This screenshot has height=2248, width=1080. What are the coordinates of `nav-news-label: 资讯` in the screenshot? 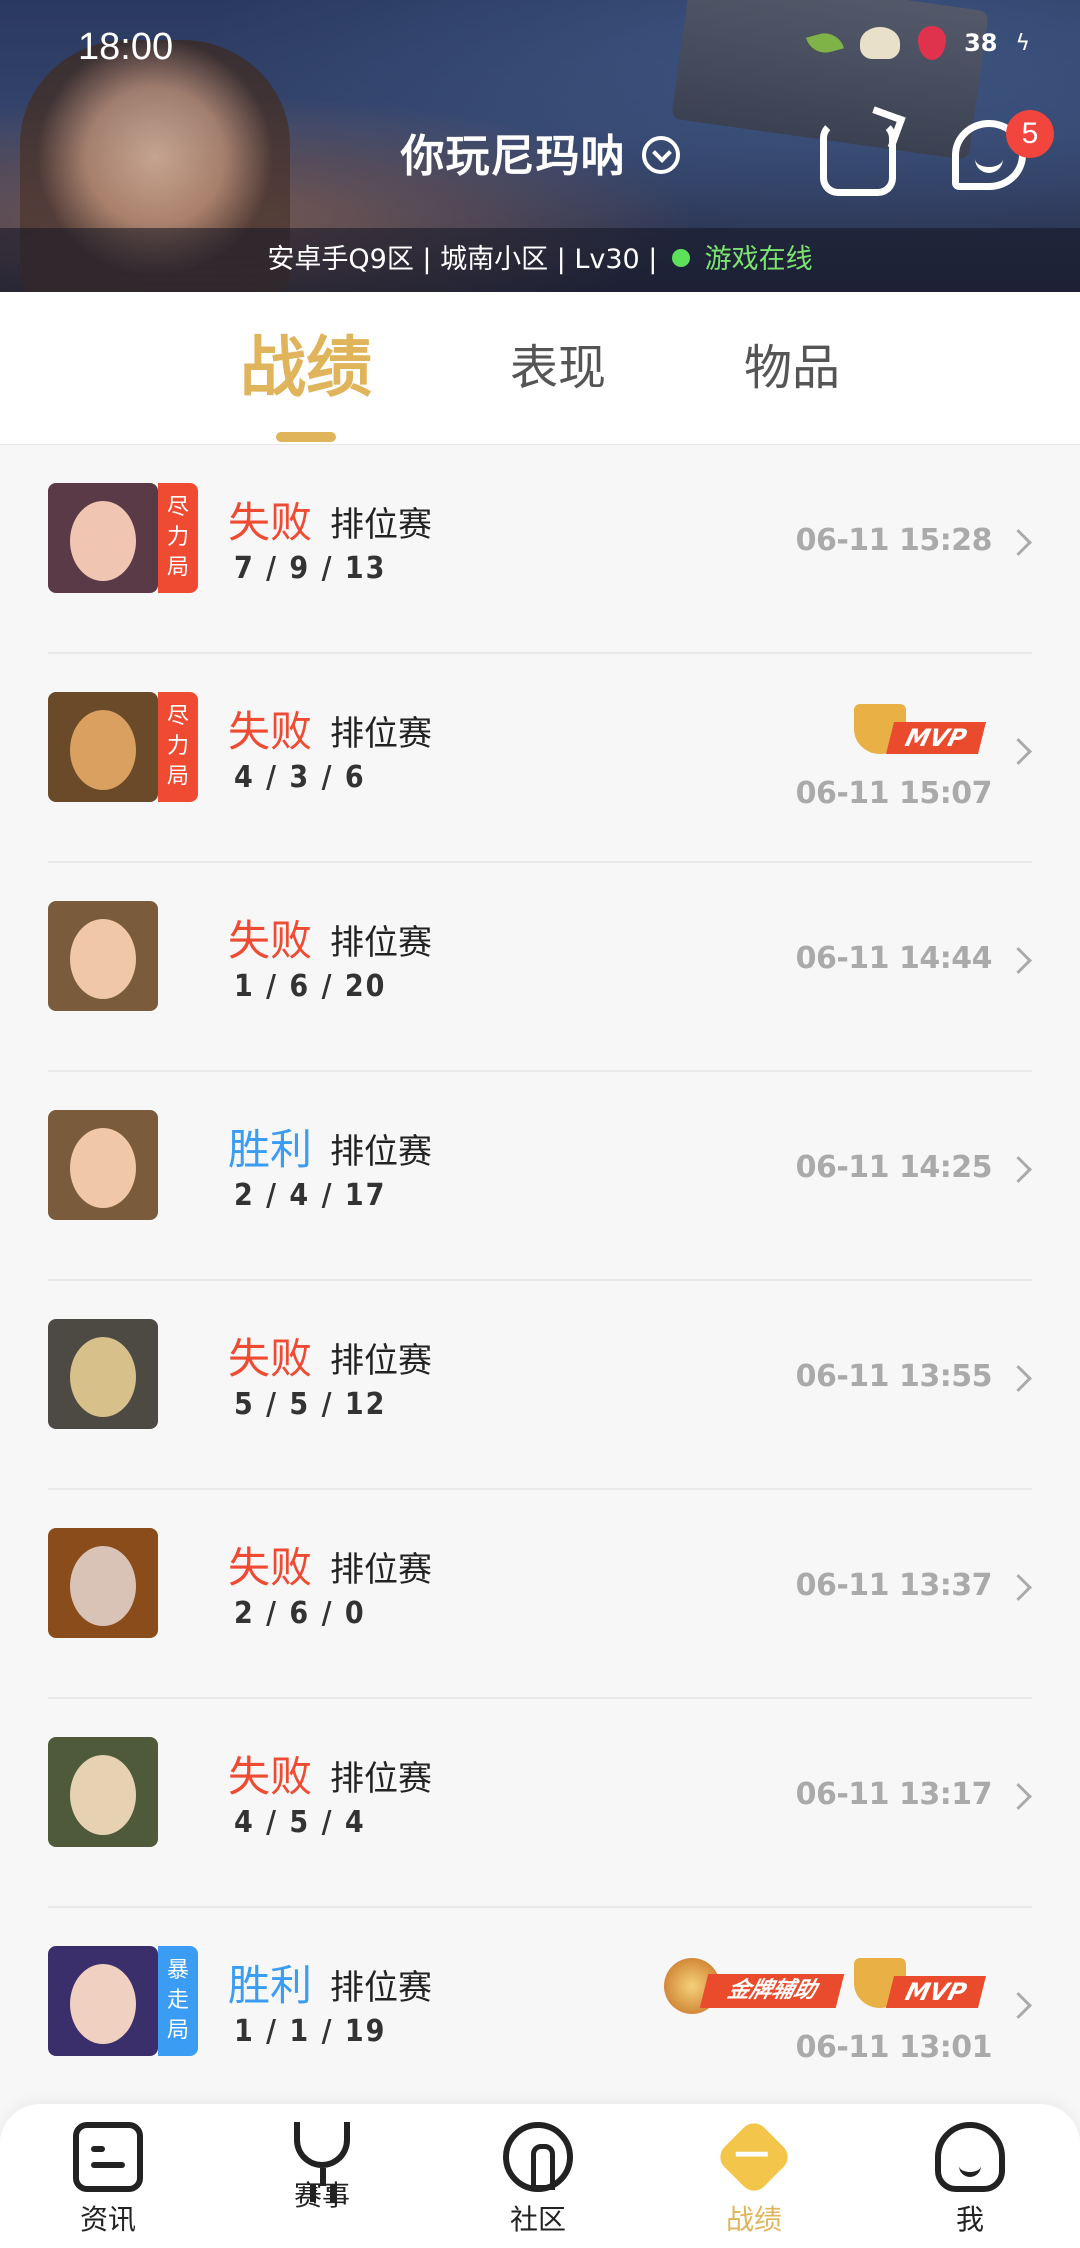 It's located at (107, 2219).